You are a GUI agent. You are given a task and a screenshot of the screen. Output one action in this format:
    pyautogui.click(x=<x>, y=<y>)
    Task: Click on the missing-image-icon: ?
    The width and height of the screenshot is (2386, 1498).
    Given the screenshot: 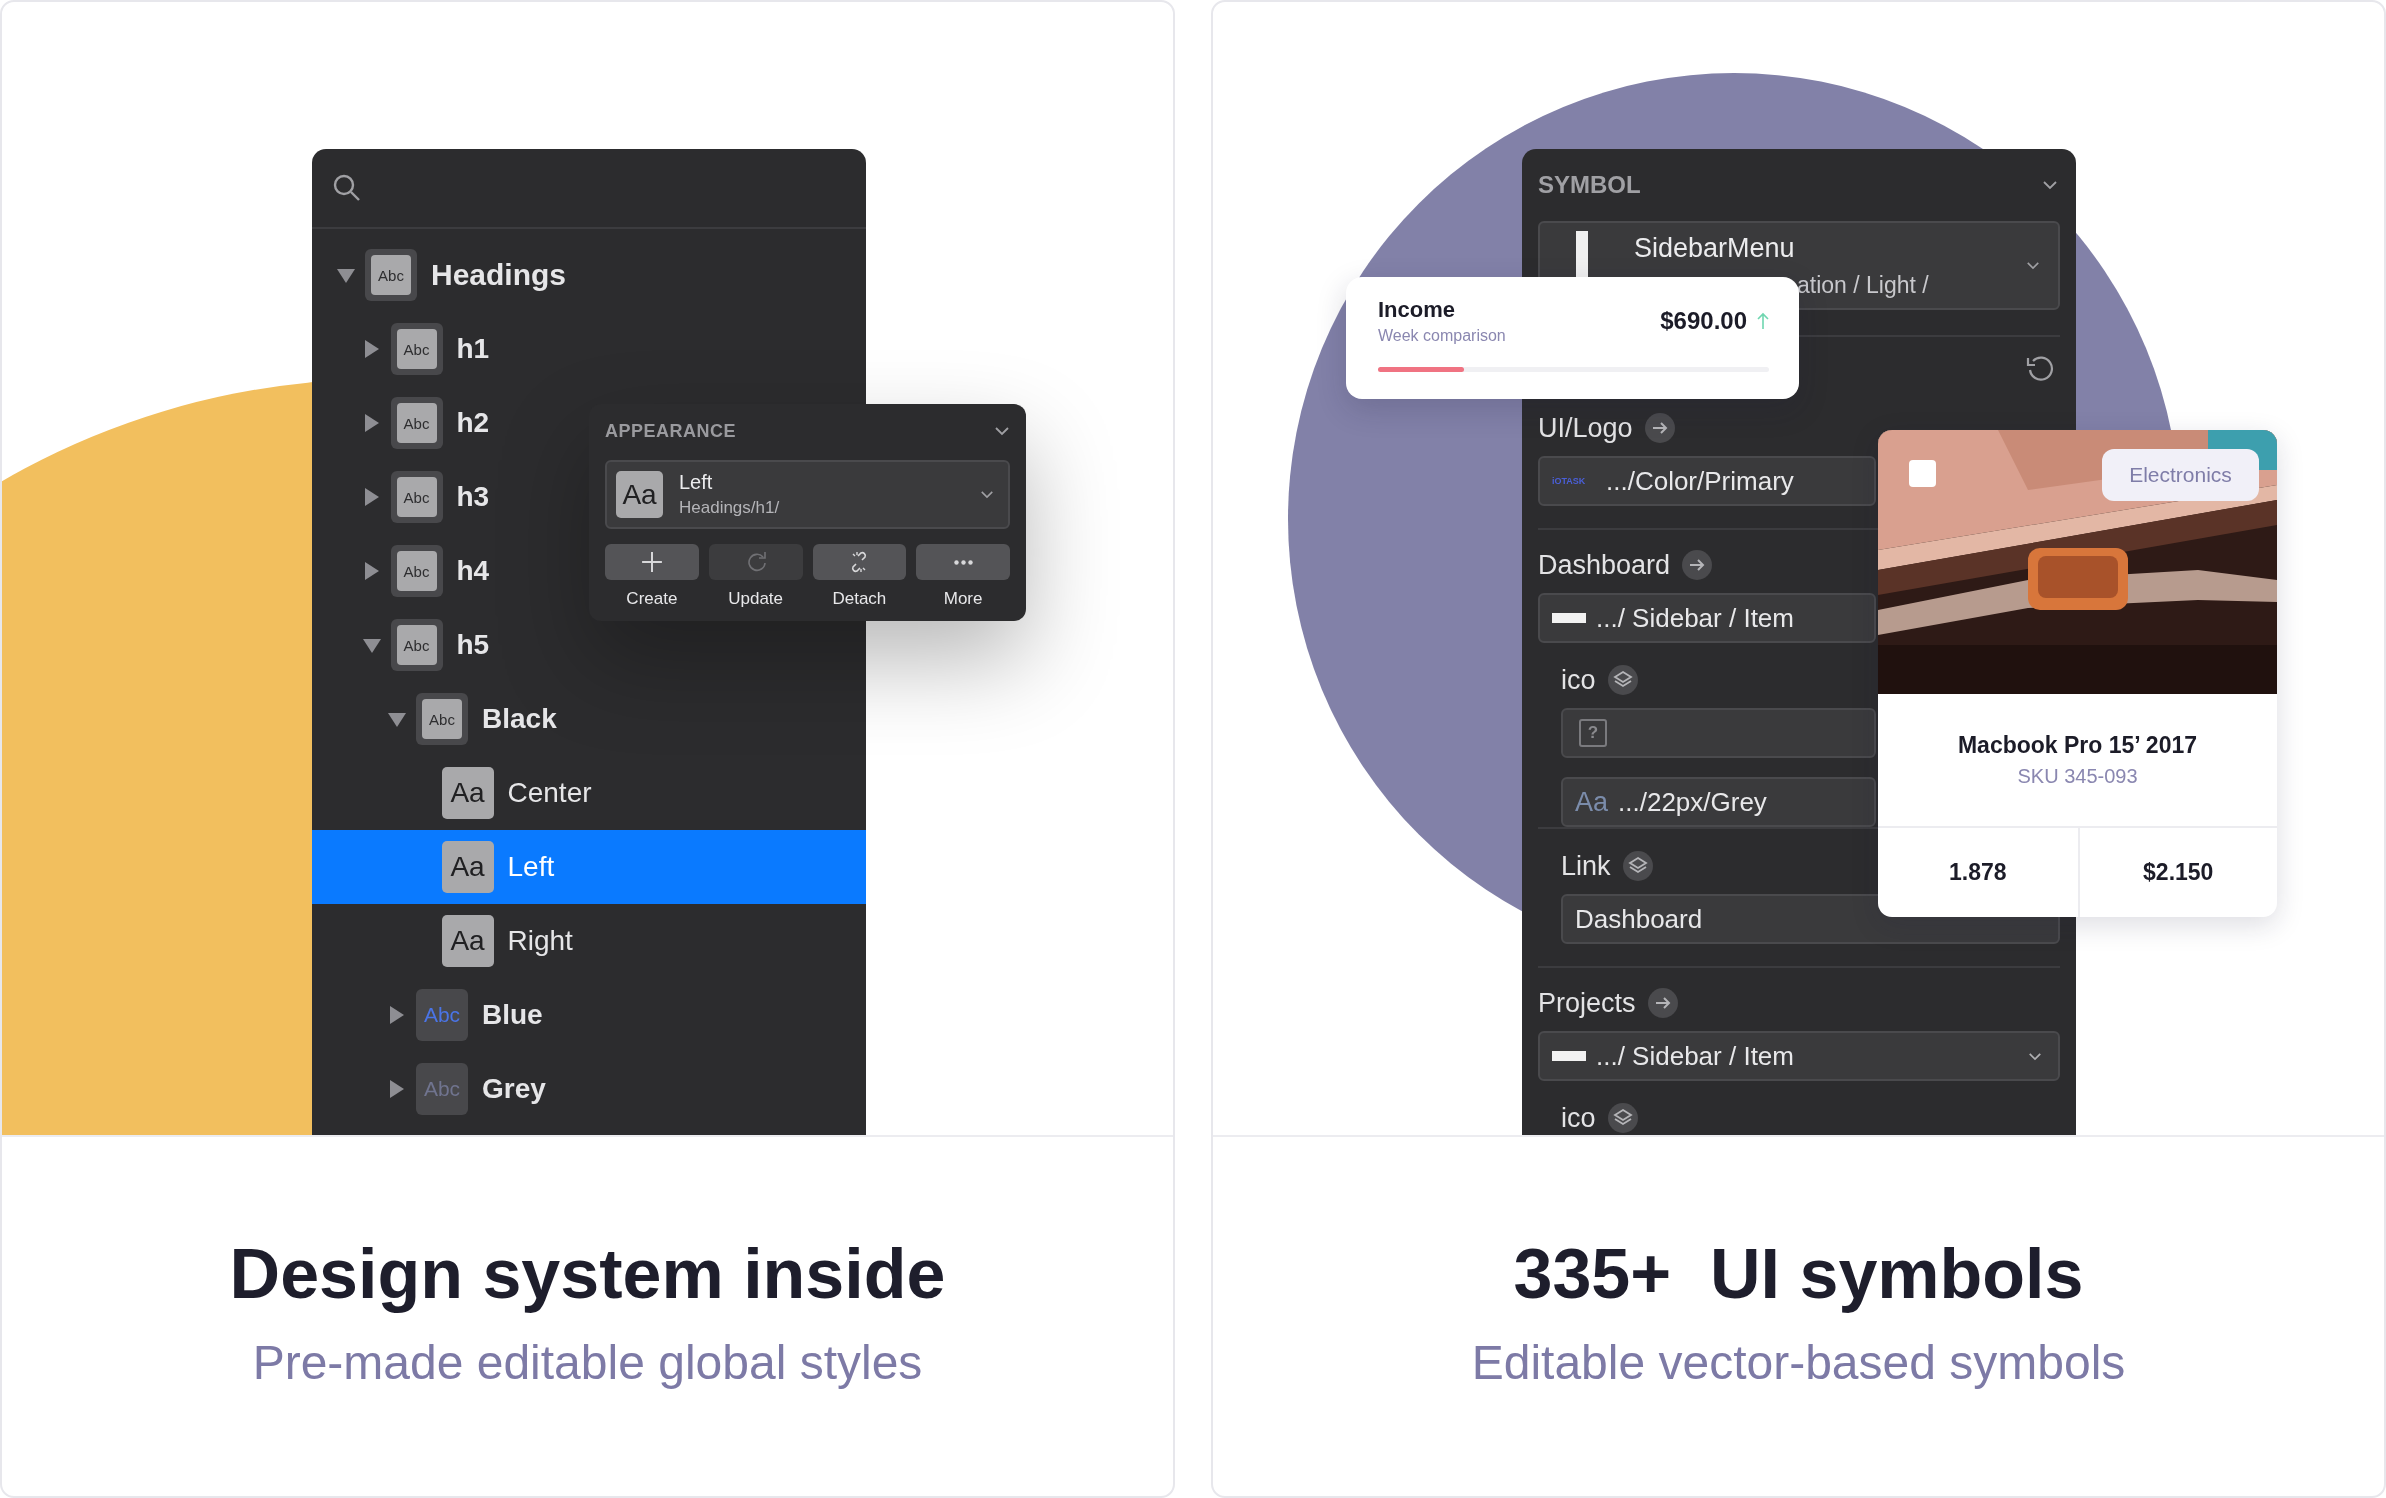 What is the action you would take?
    pyautogui.click(x=1593, y=733)
    